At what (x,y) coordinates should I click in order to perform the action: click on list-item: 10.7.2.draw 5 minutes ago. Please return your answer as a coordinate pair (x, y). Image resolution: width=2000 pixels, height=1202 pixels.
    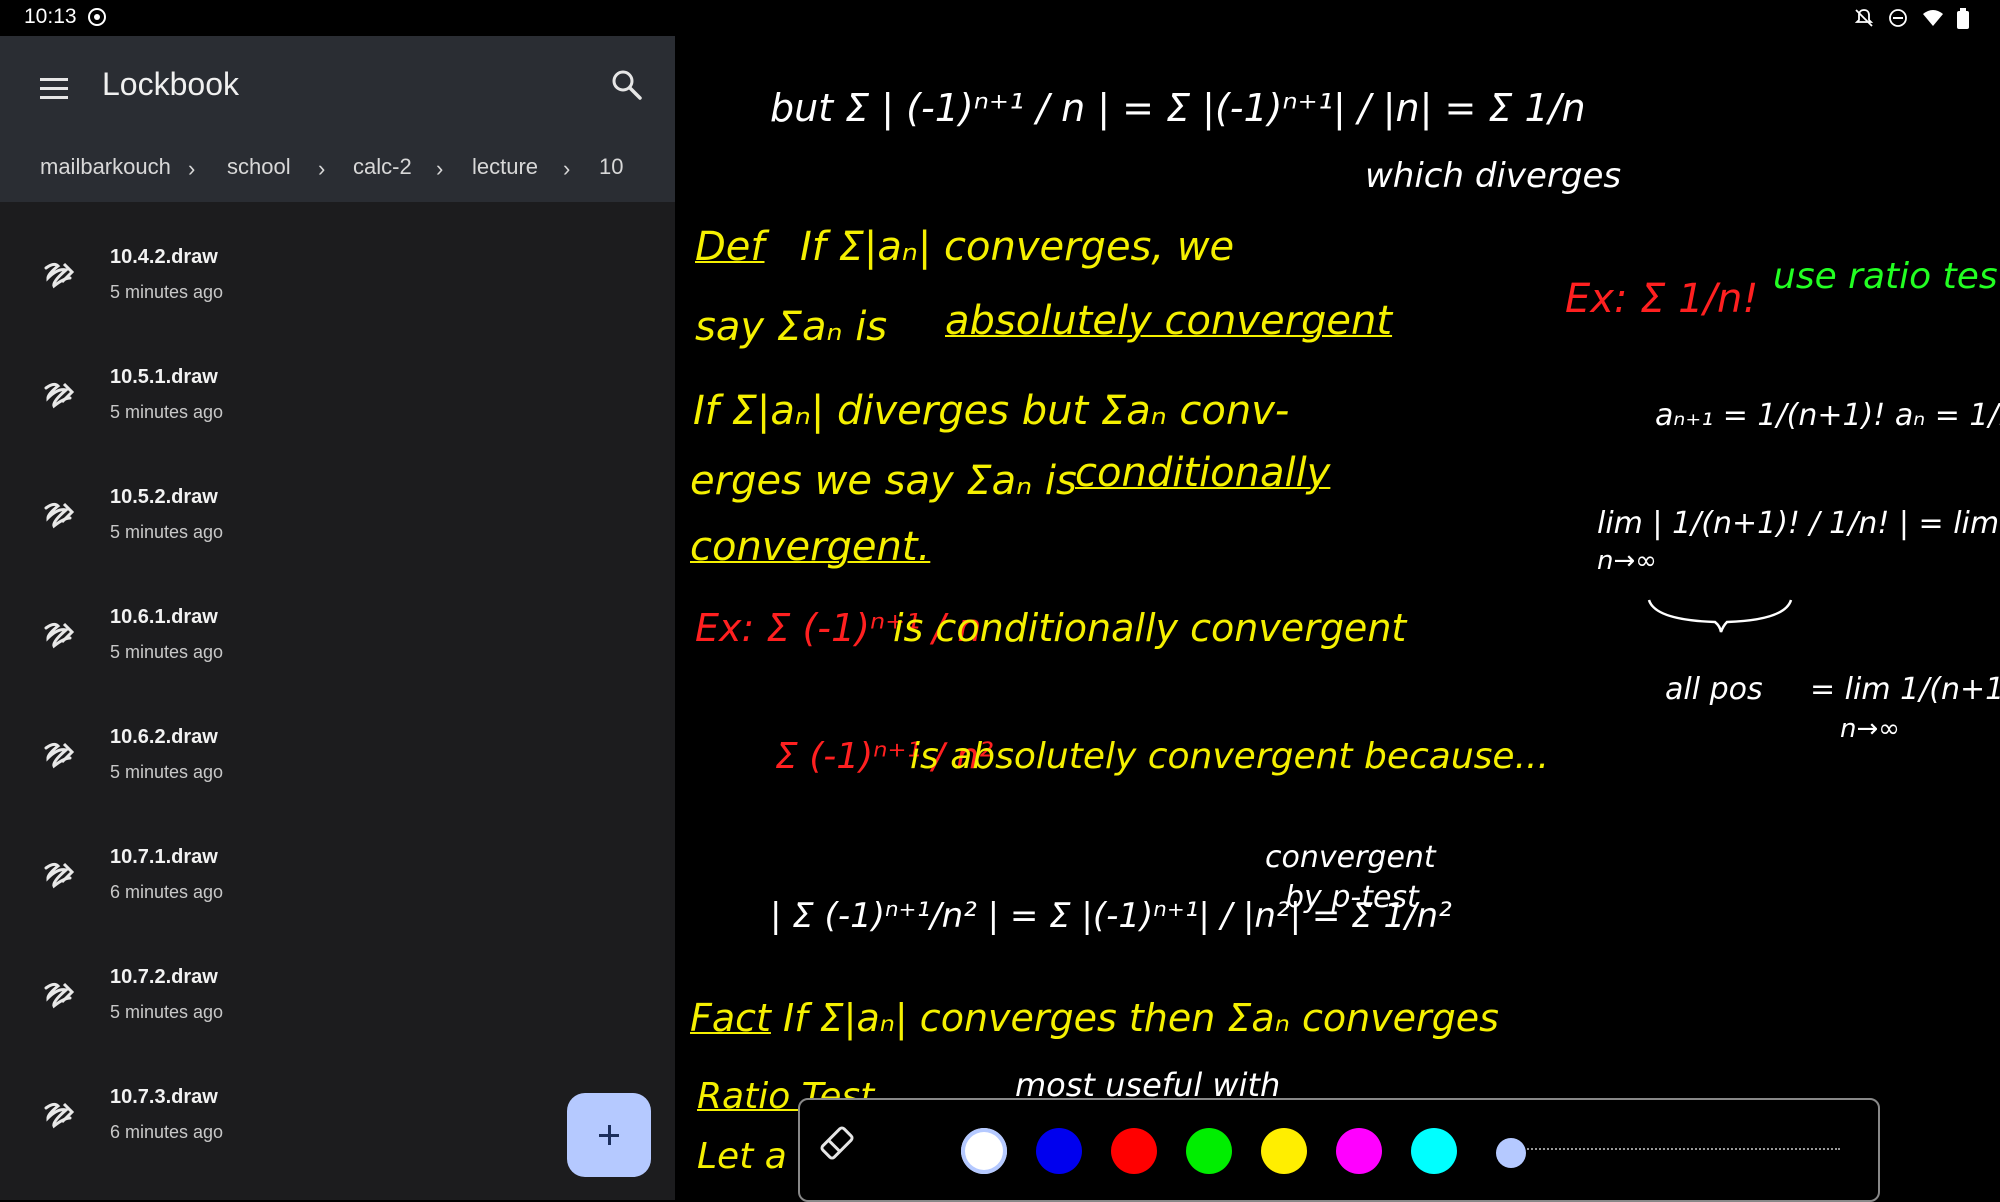
    Looking at the image, I should click on (337, 1011).